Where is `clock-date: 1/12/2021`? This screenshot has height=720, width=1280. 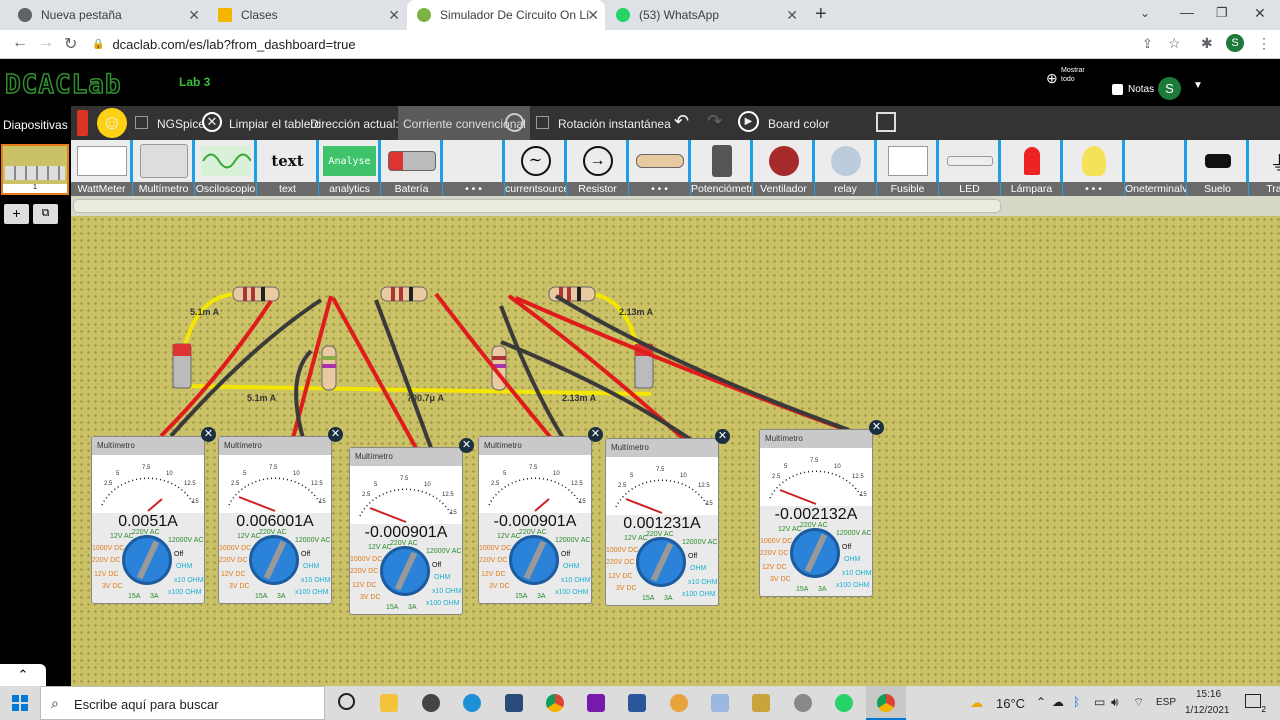
clock-date: 1/12/2021 is located at coordinates (1207, 710).